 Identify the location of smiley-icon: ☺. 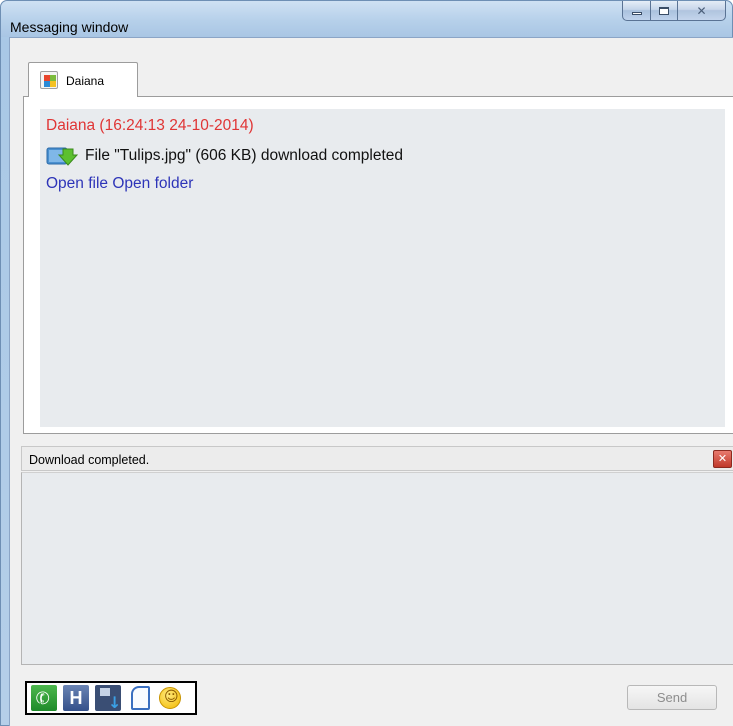
(170, 698).